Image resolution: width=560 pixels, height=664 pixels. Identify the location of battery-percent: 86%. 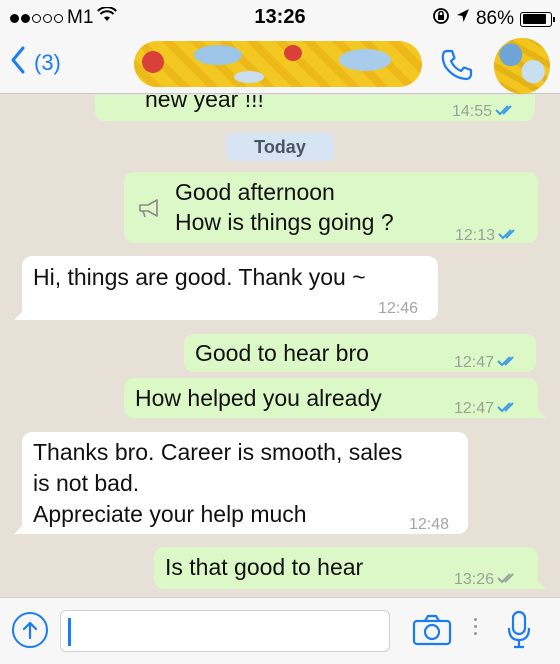
(494, 18).